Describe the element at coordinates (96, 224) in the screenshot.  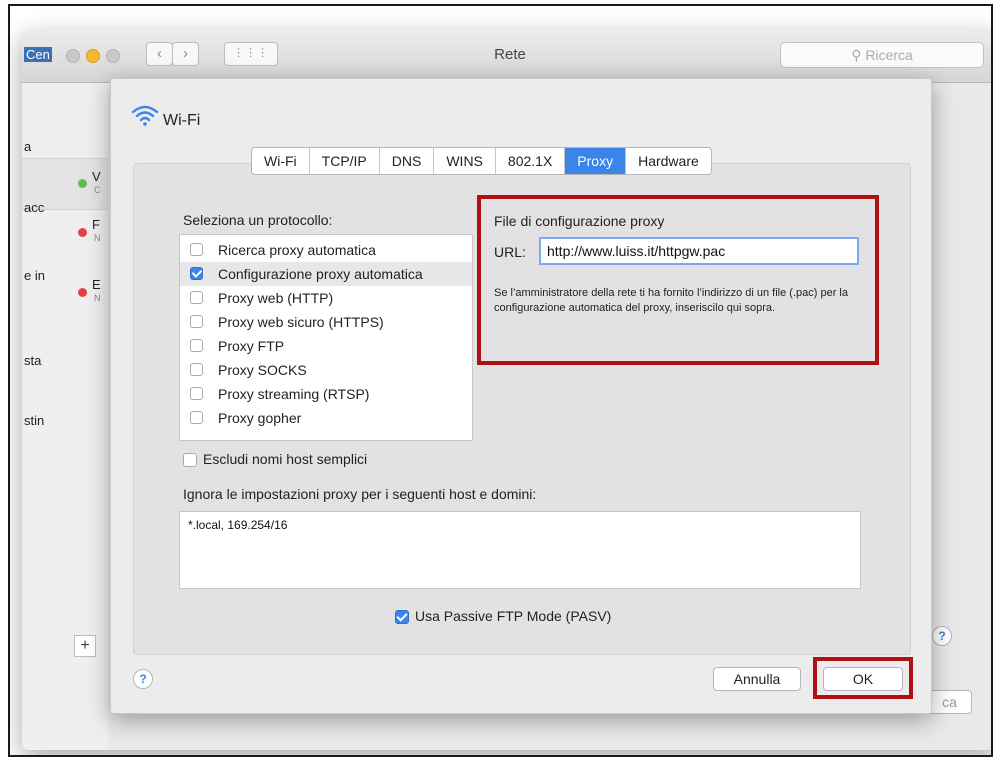
I see `service-name-fragment: F` at that location.